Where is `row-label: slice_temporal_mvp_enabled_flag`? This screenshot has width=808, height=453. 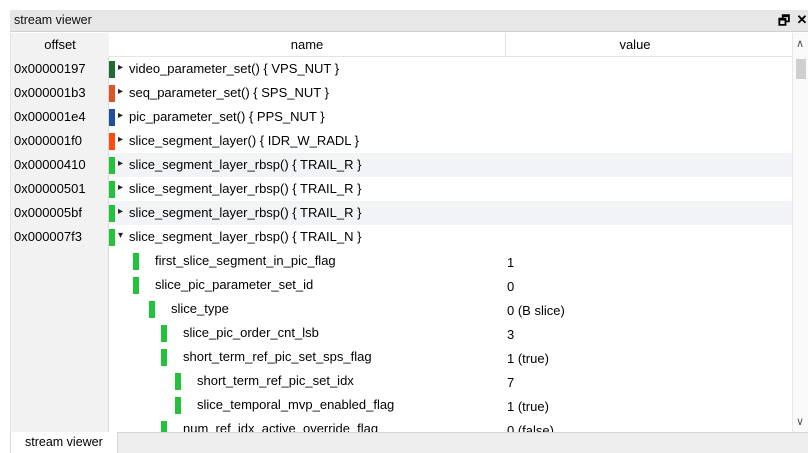
row-label: slice_temporal_mvp_enabled_flag is located at coordinates (296, 404).